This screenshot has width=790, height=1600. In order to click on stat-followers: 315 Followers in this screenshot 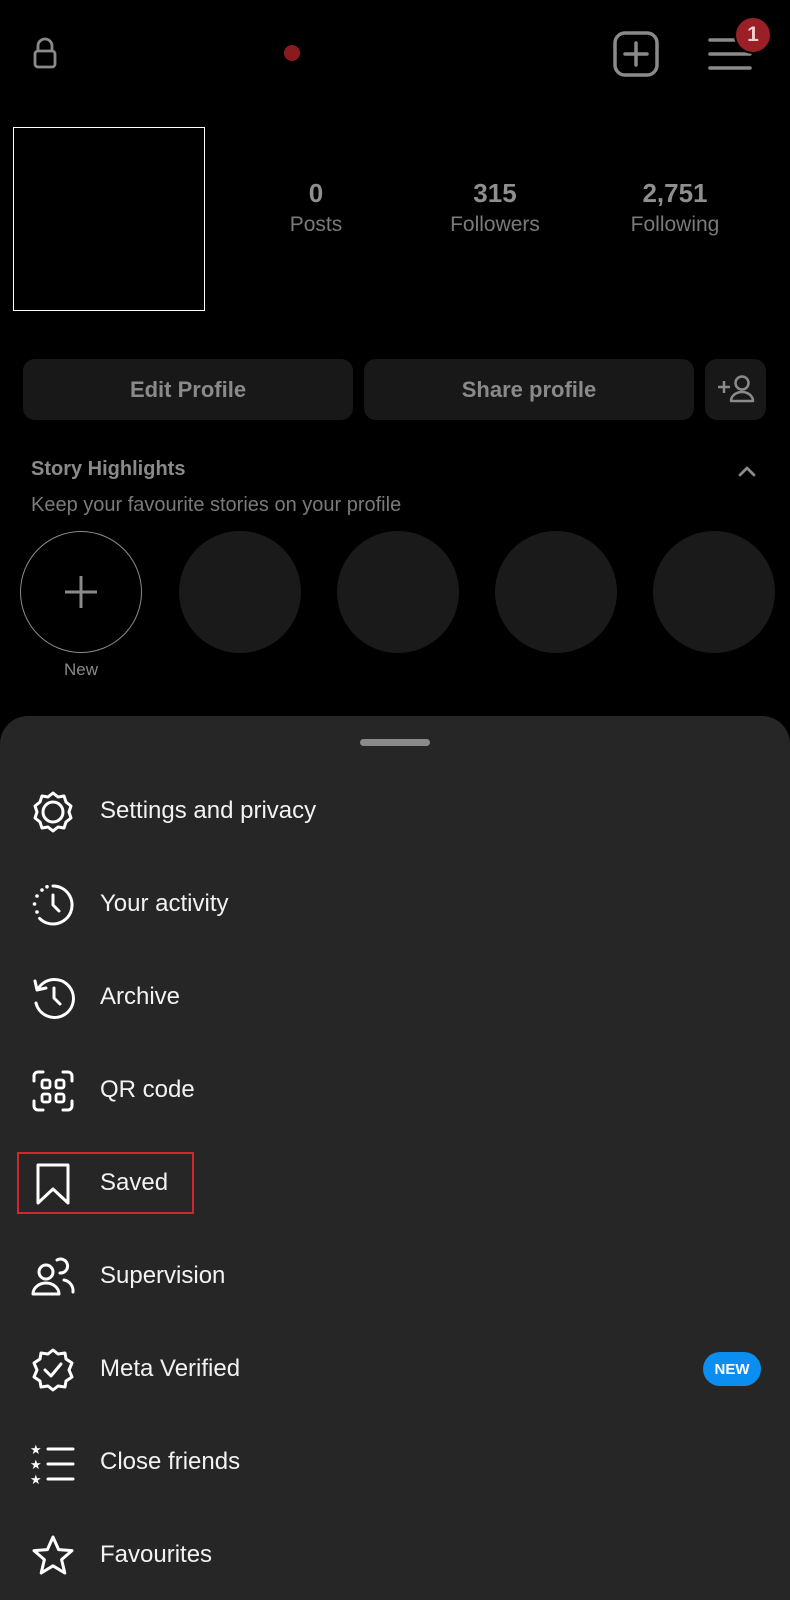, I will do `click(495, 208)`.